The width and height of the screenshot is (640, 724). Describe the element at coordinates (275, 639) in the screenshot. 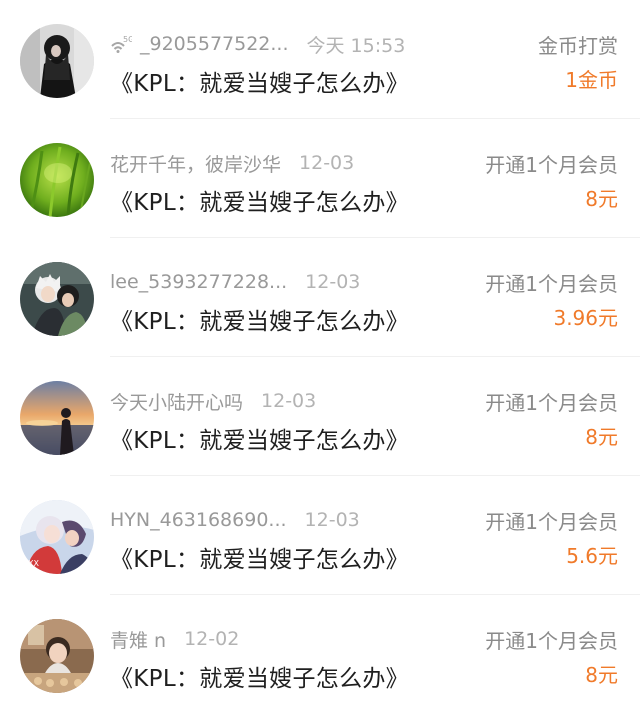

I see `record-meta: 青雉 n 12-02` at that location.